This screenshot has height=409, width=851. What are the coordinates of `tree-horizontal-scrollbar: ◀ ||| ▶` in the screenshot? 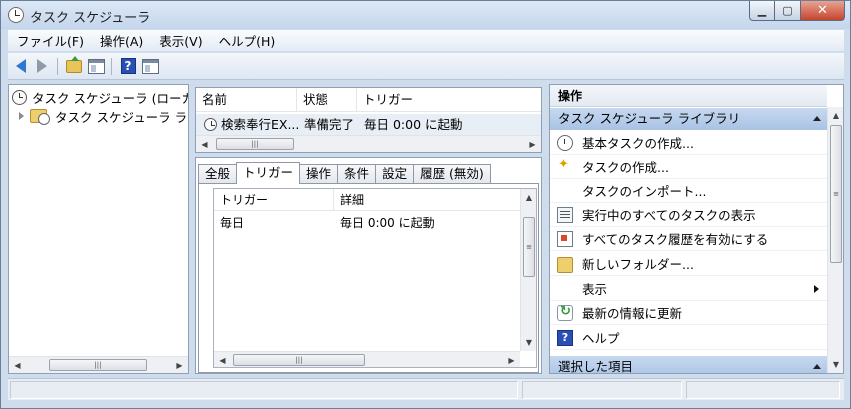 It's located at (98, 364).